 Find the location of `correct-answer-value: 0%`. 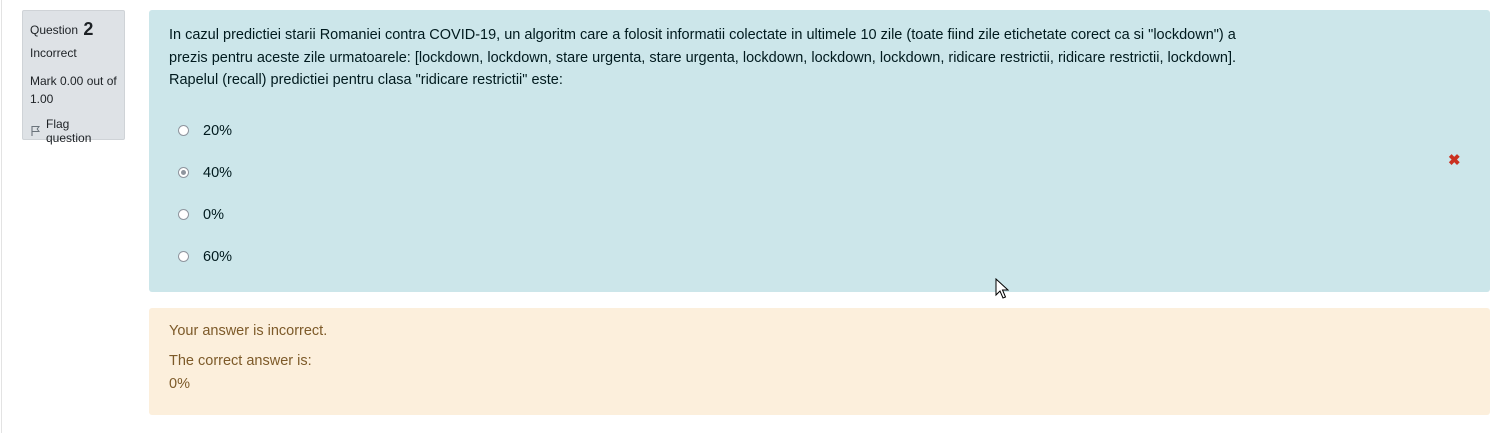

correct-answer-value: 0% is located at coordinates (179, 384).